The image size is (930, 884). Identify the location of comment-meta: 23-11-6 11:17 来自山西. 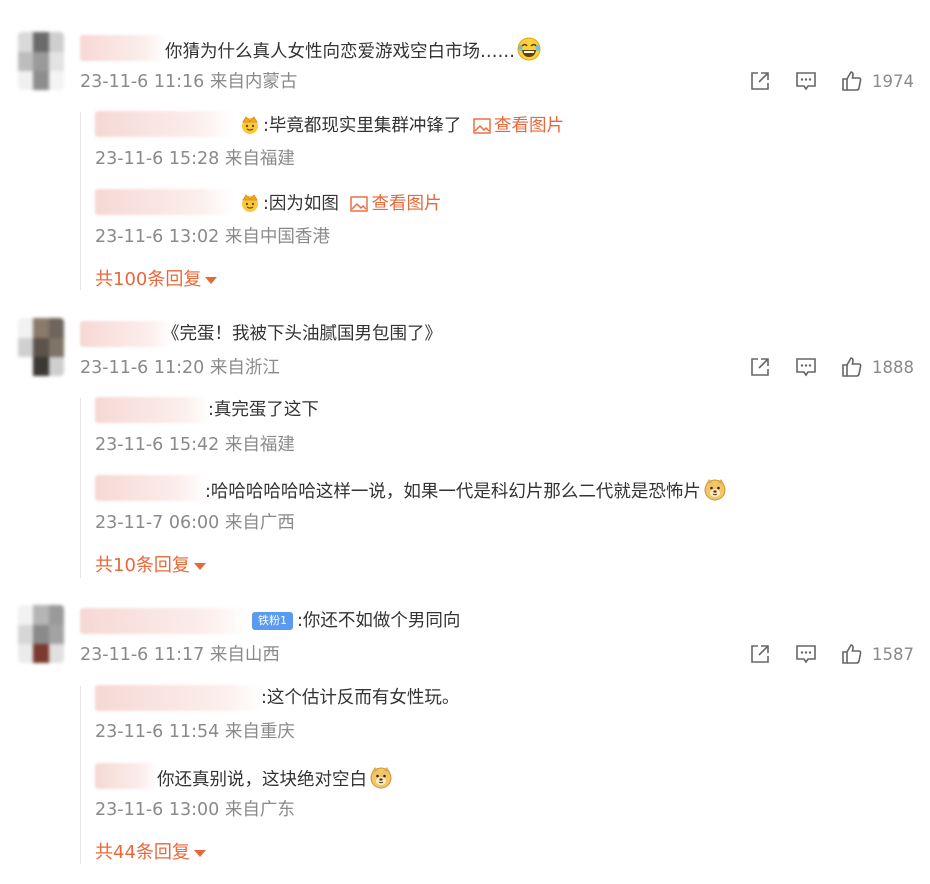
(180, 655).